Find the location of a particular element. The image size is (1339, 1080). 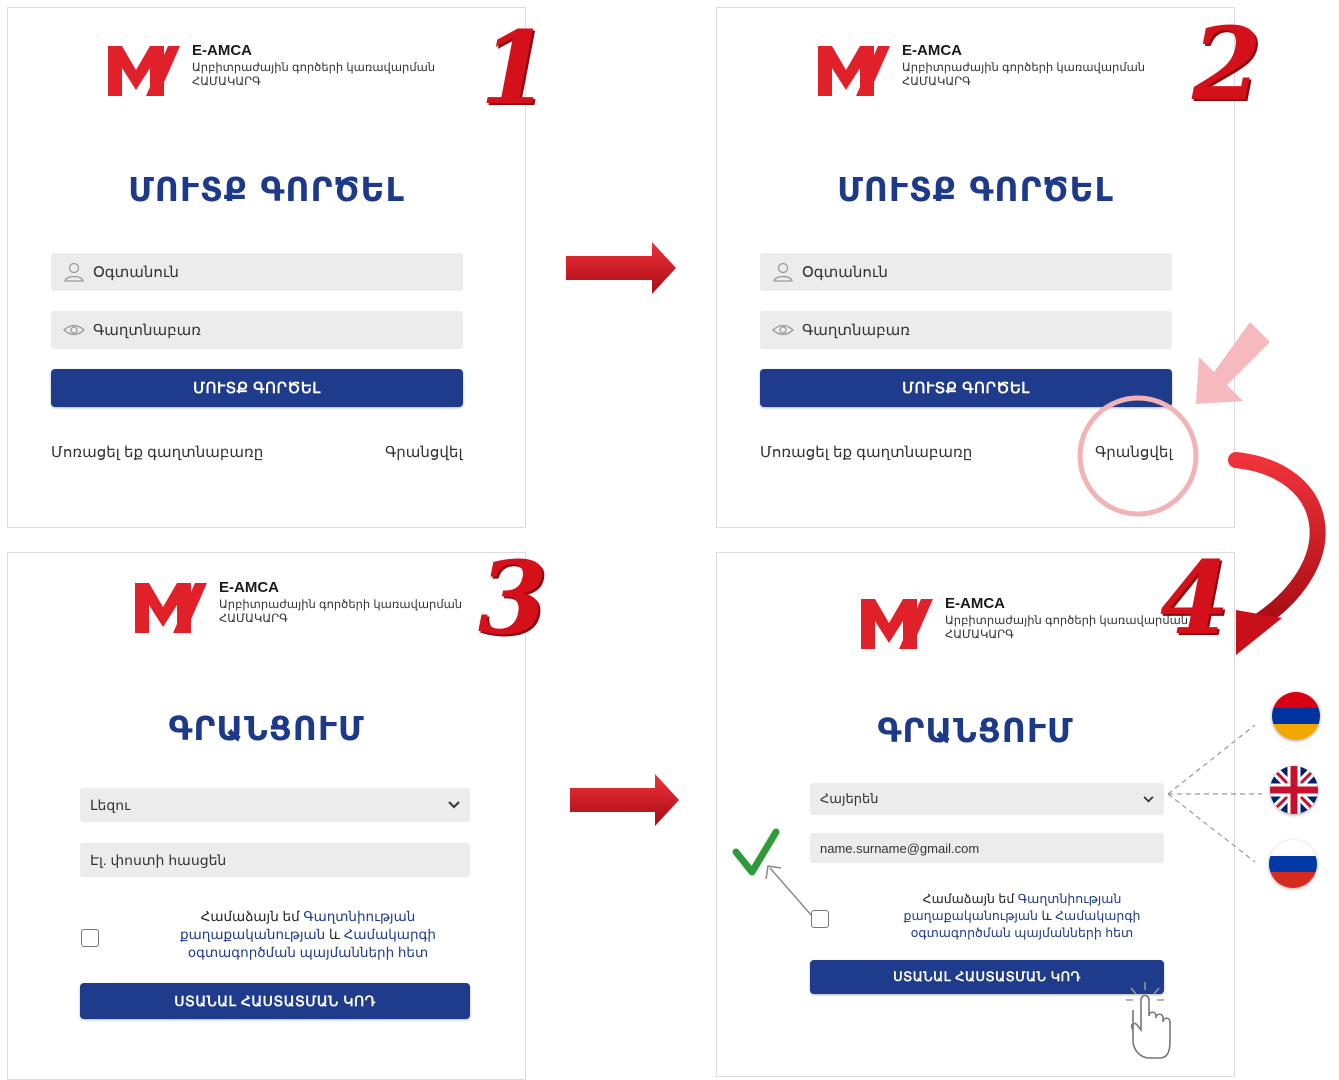

hand-cursor-icon is located at coordinates (1150, 1026).